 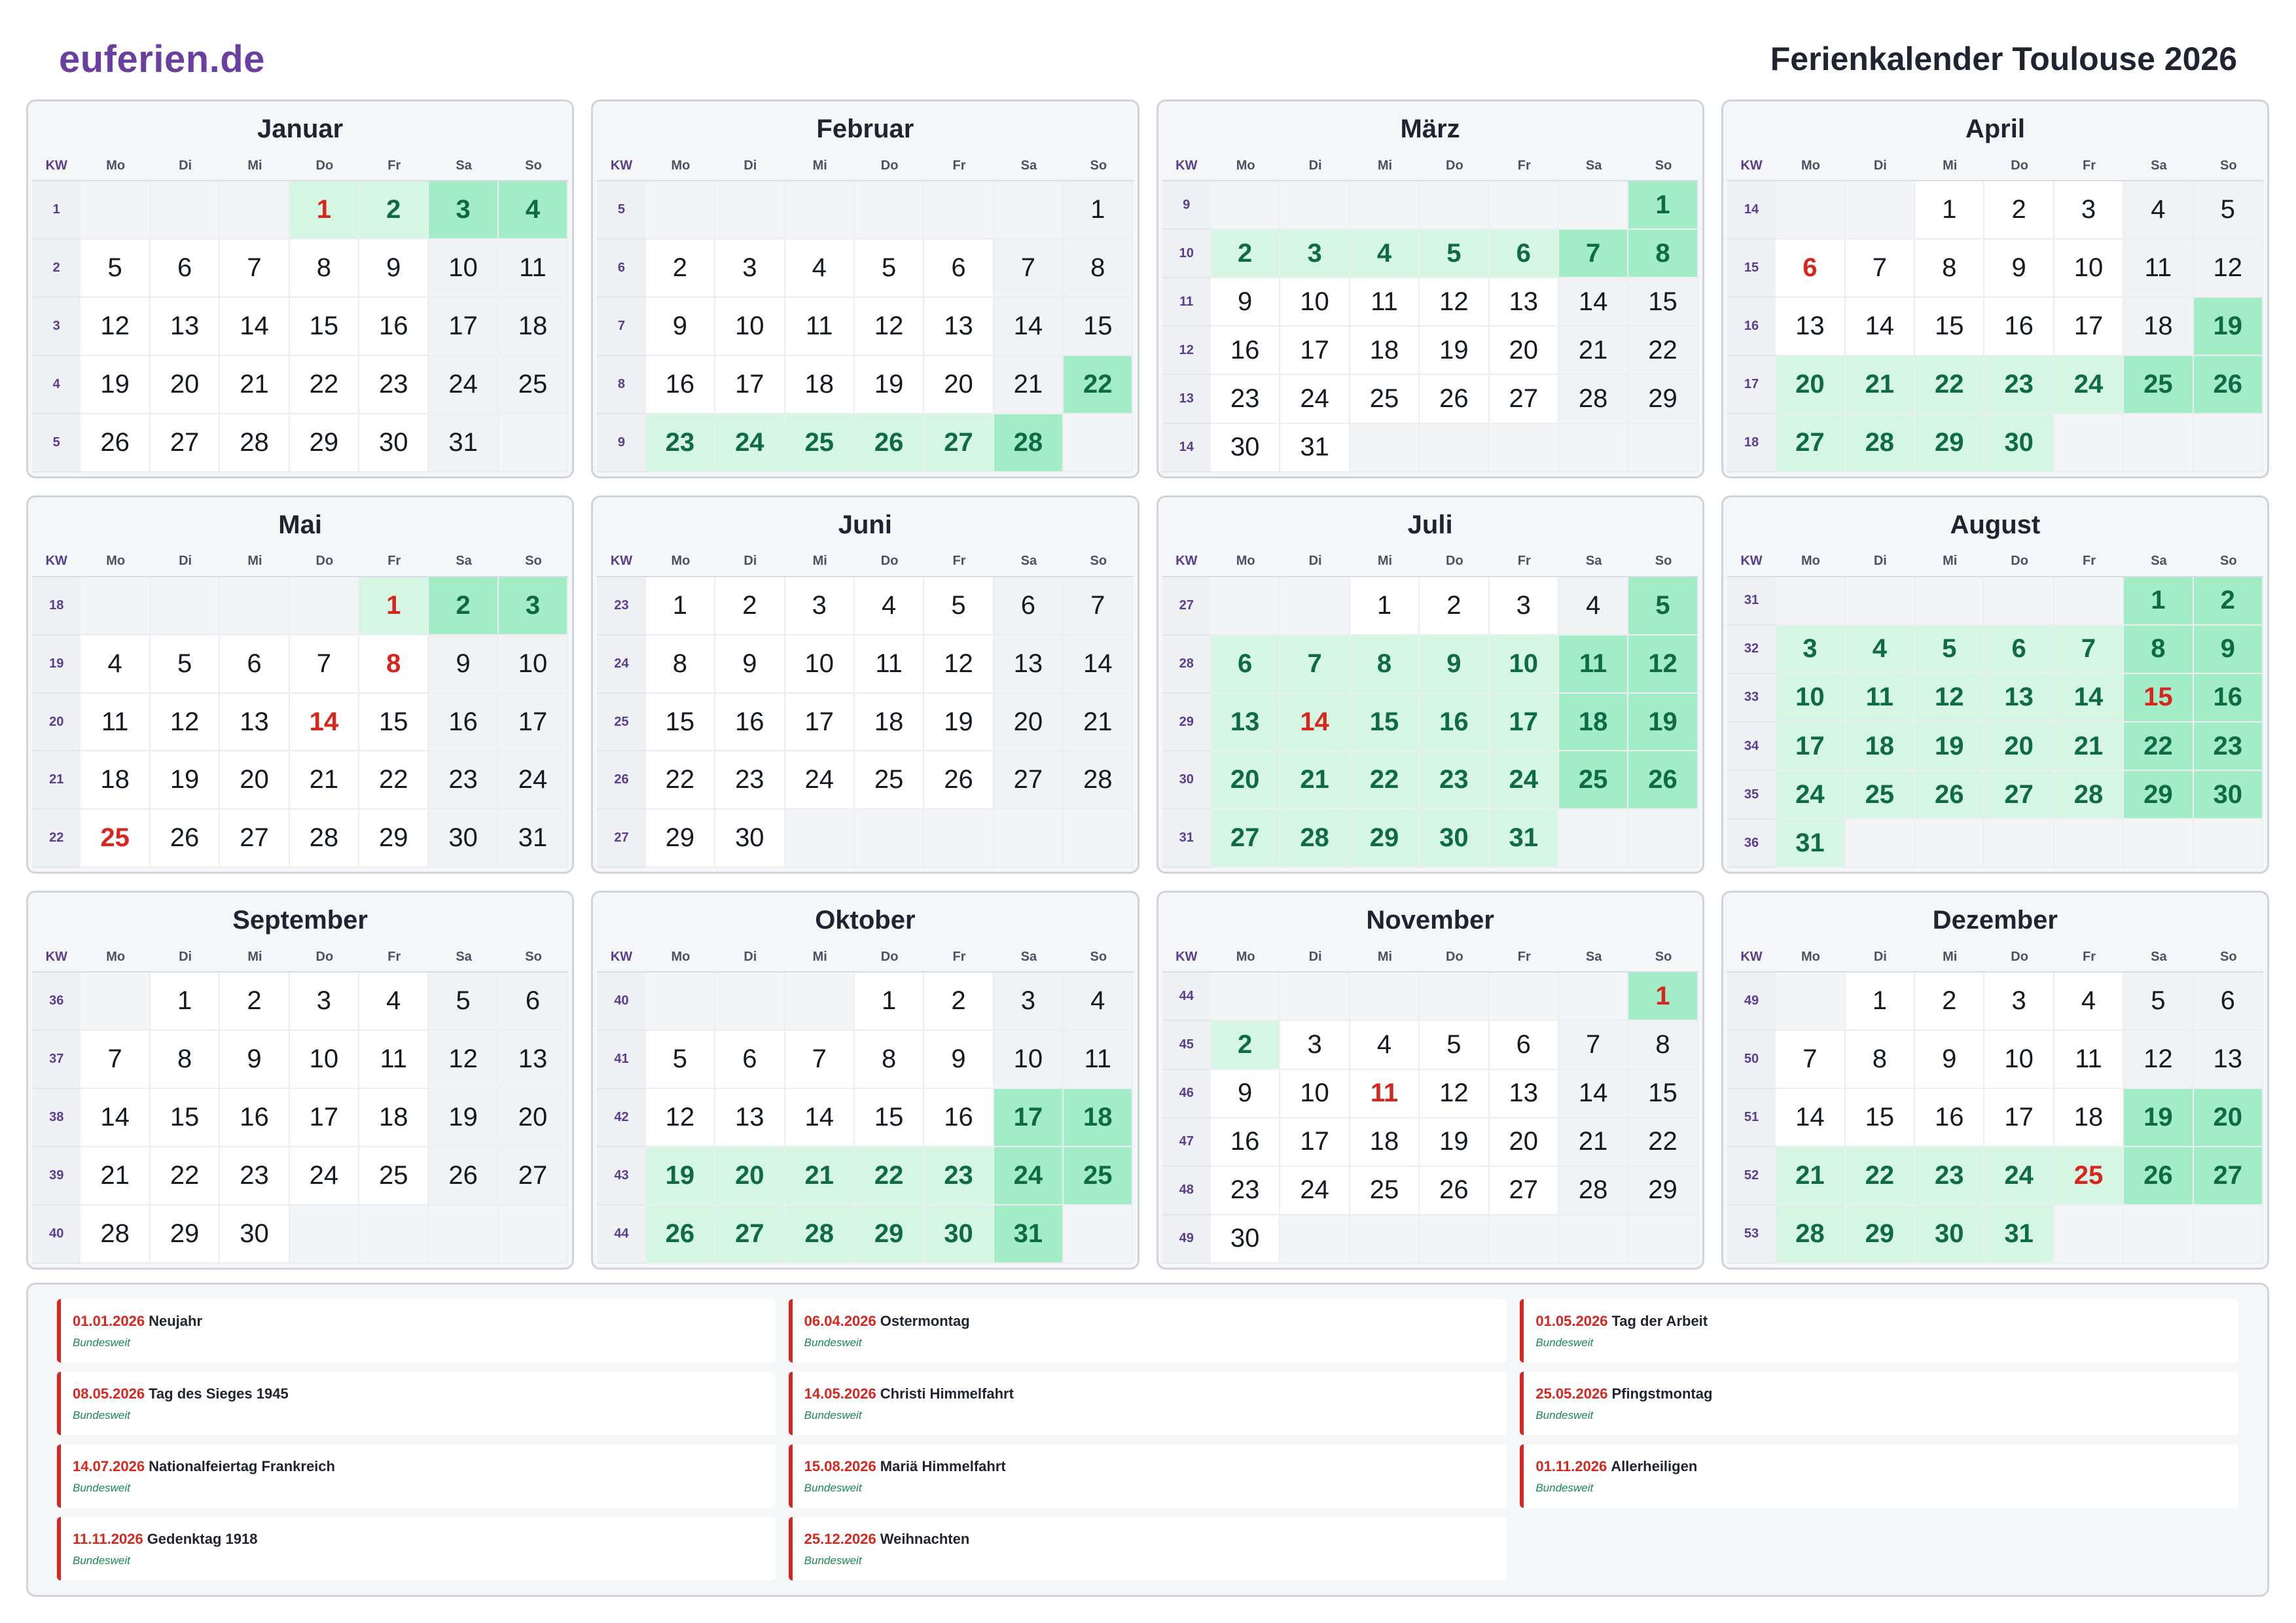 I want to click on week-number: 38, so click(x=56, y=1118).